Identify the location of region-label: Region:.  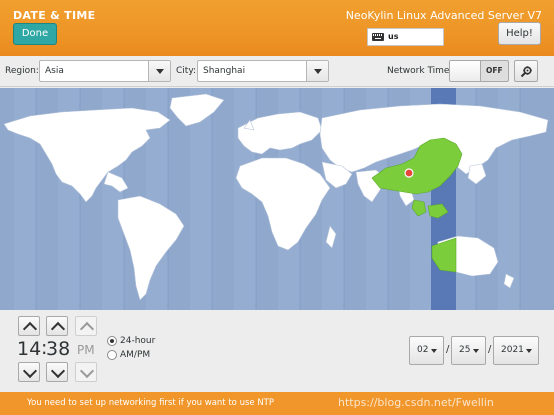
(22, 71).